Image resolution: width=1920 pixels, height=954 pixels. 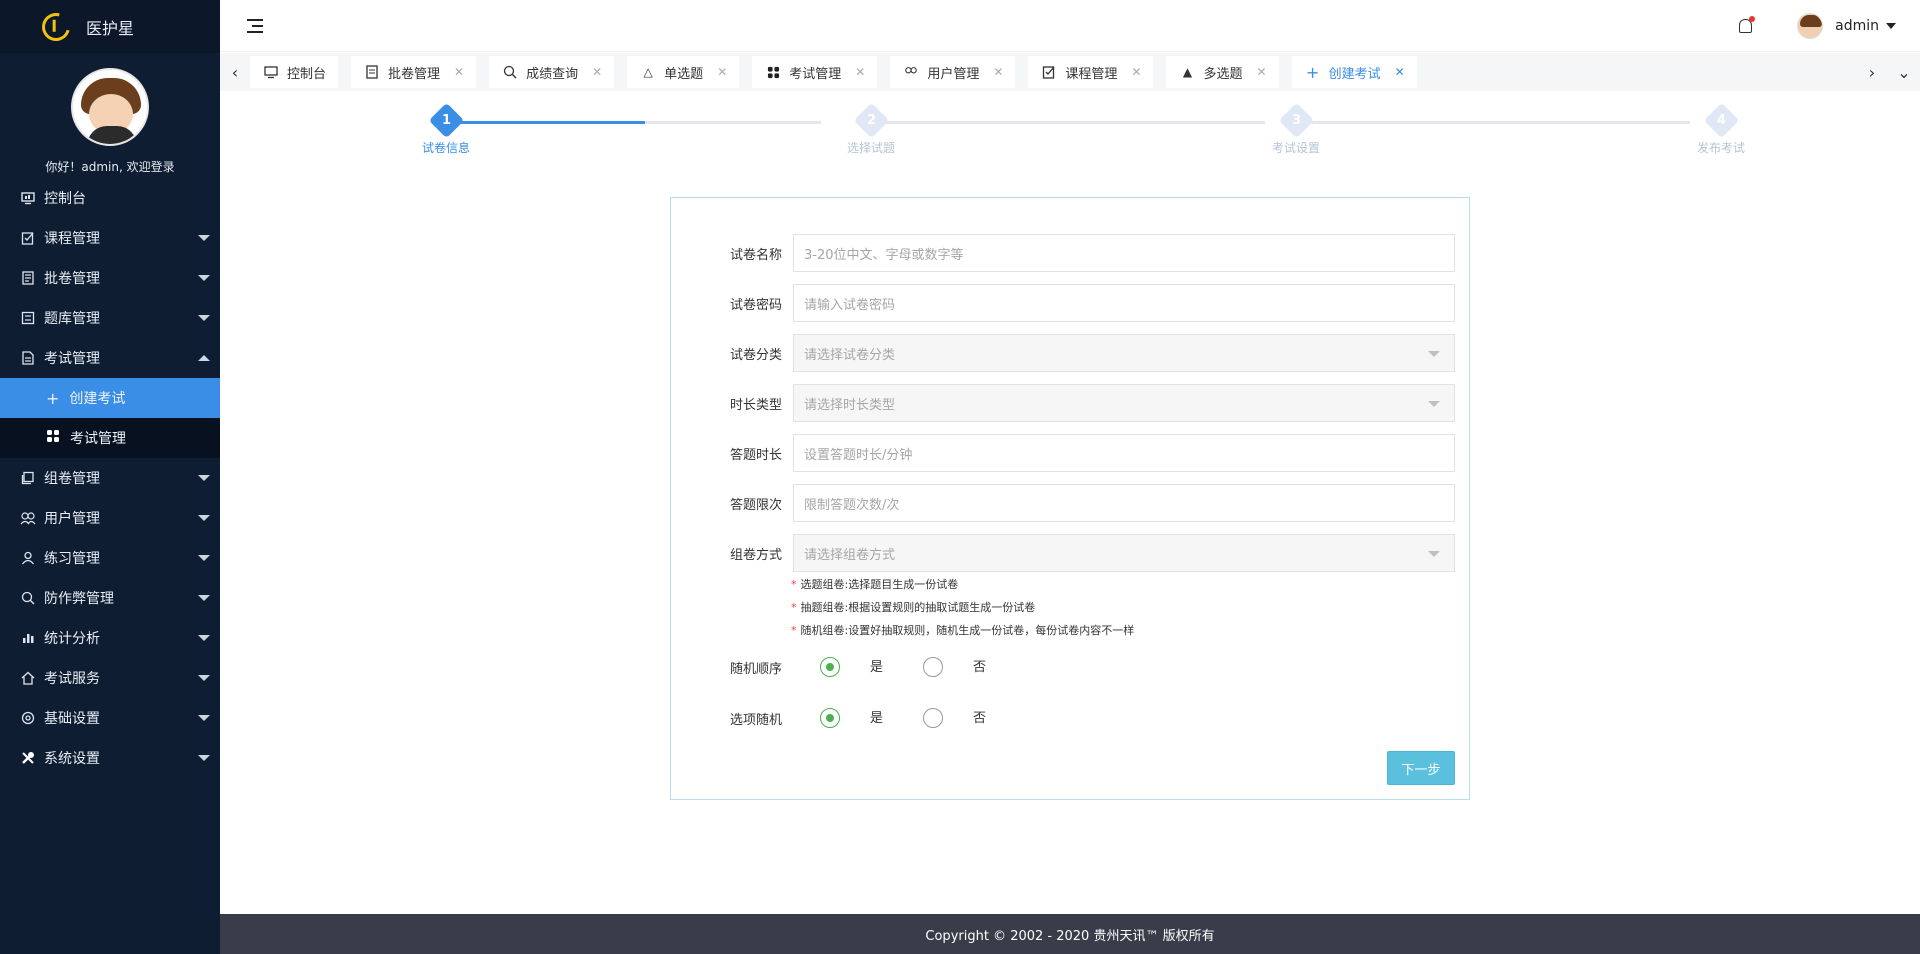 I want to click on brand: 医护星, so click(x=110, y=26).